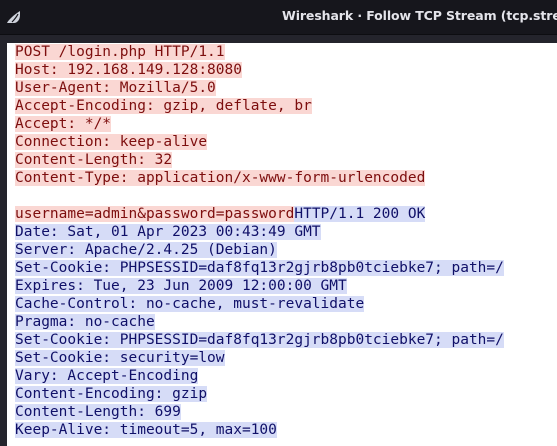 Image resolution: width=557 pixels, height=446 pixels. What do you see at coordinates (128, 70) in the screenshot?
I see `client-header-line: Host: 192.168.149.128:8080` at bounding box center [128, 70].